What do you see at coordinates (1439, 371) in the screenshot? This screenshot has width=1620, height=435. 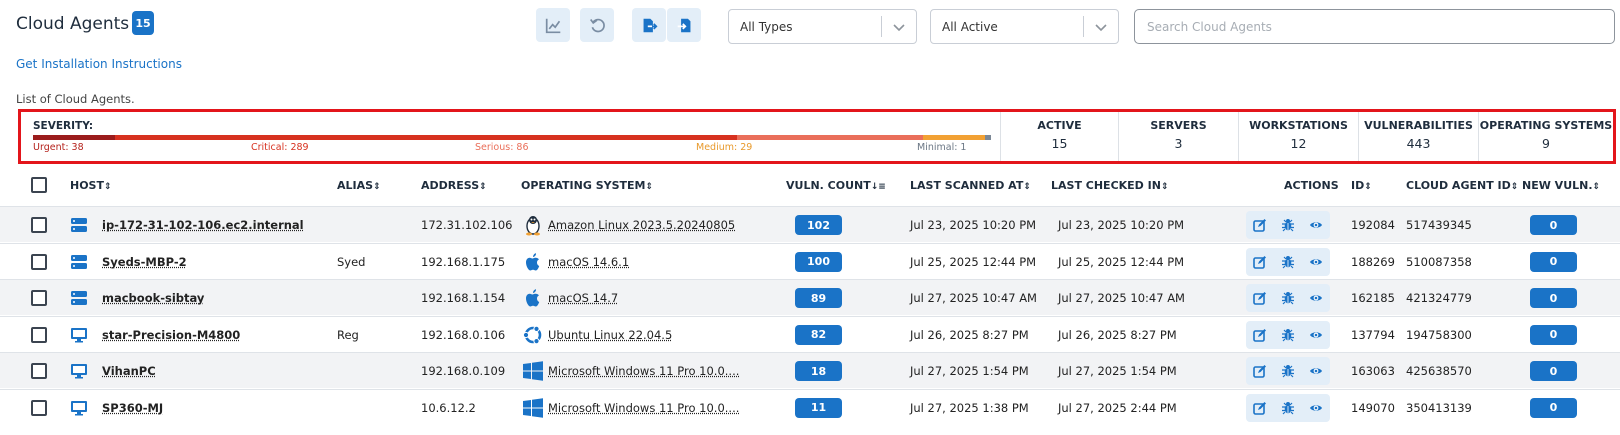 I see `cloud-agent-id-cell: 425638570` at bounding box center [1439, 371].